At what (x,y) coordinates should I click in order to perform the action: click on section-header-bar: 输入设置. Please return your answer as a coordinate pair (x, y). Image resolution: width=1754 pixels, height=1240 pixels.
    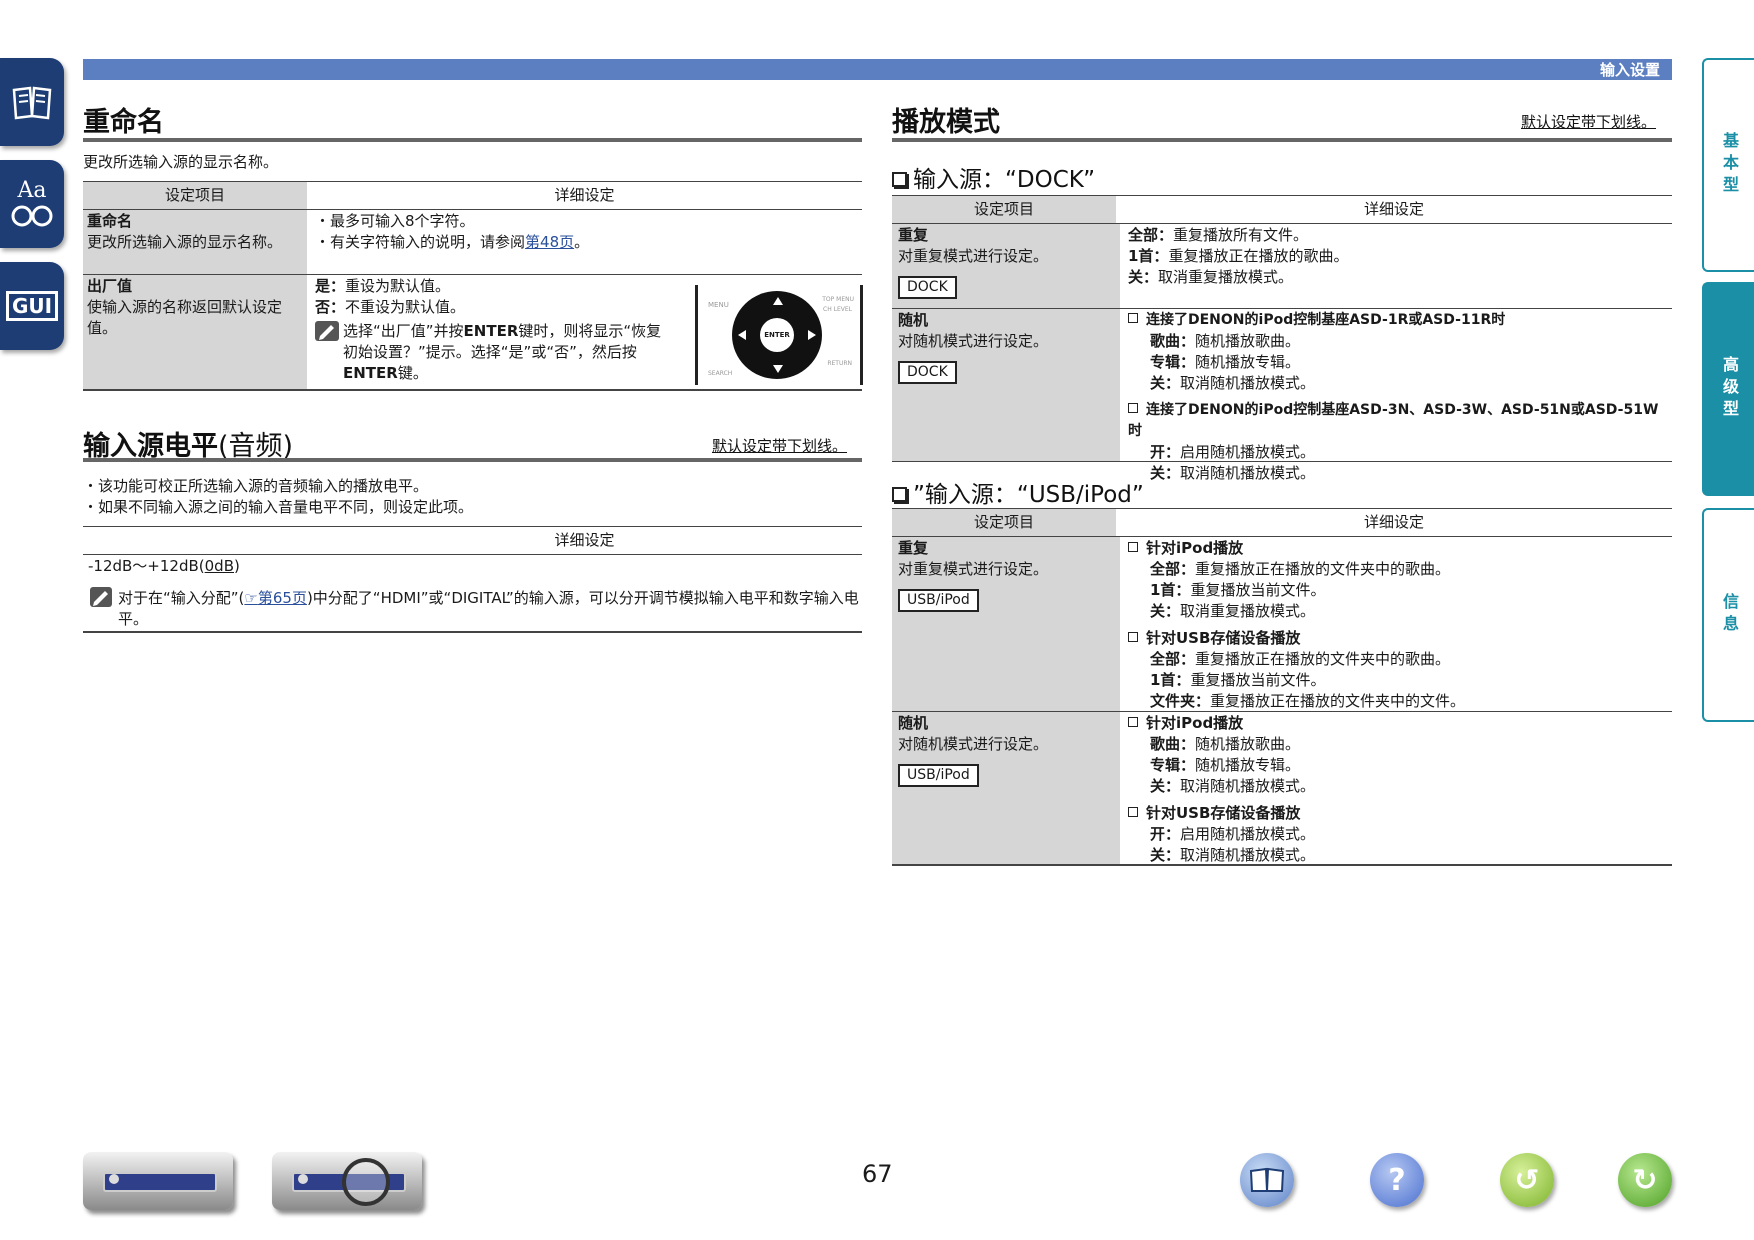
    Looking at the image, I should click on (877, 69).